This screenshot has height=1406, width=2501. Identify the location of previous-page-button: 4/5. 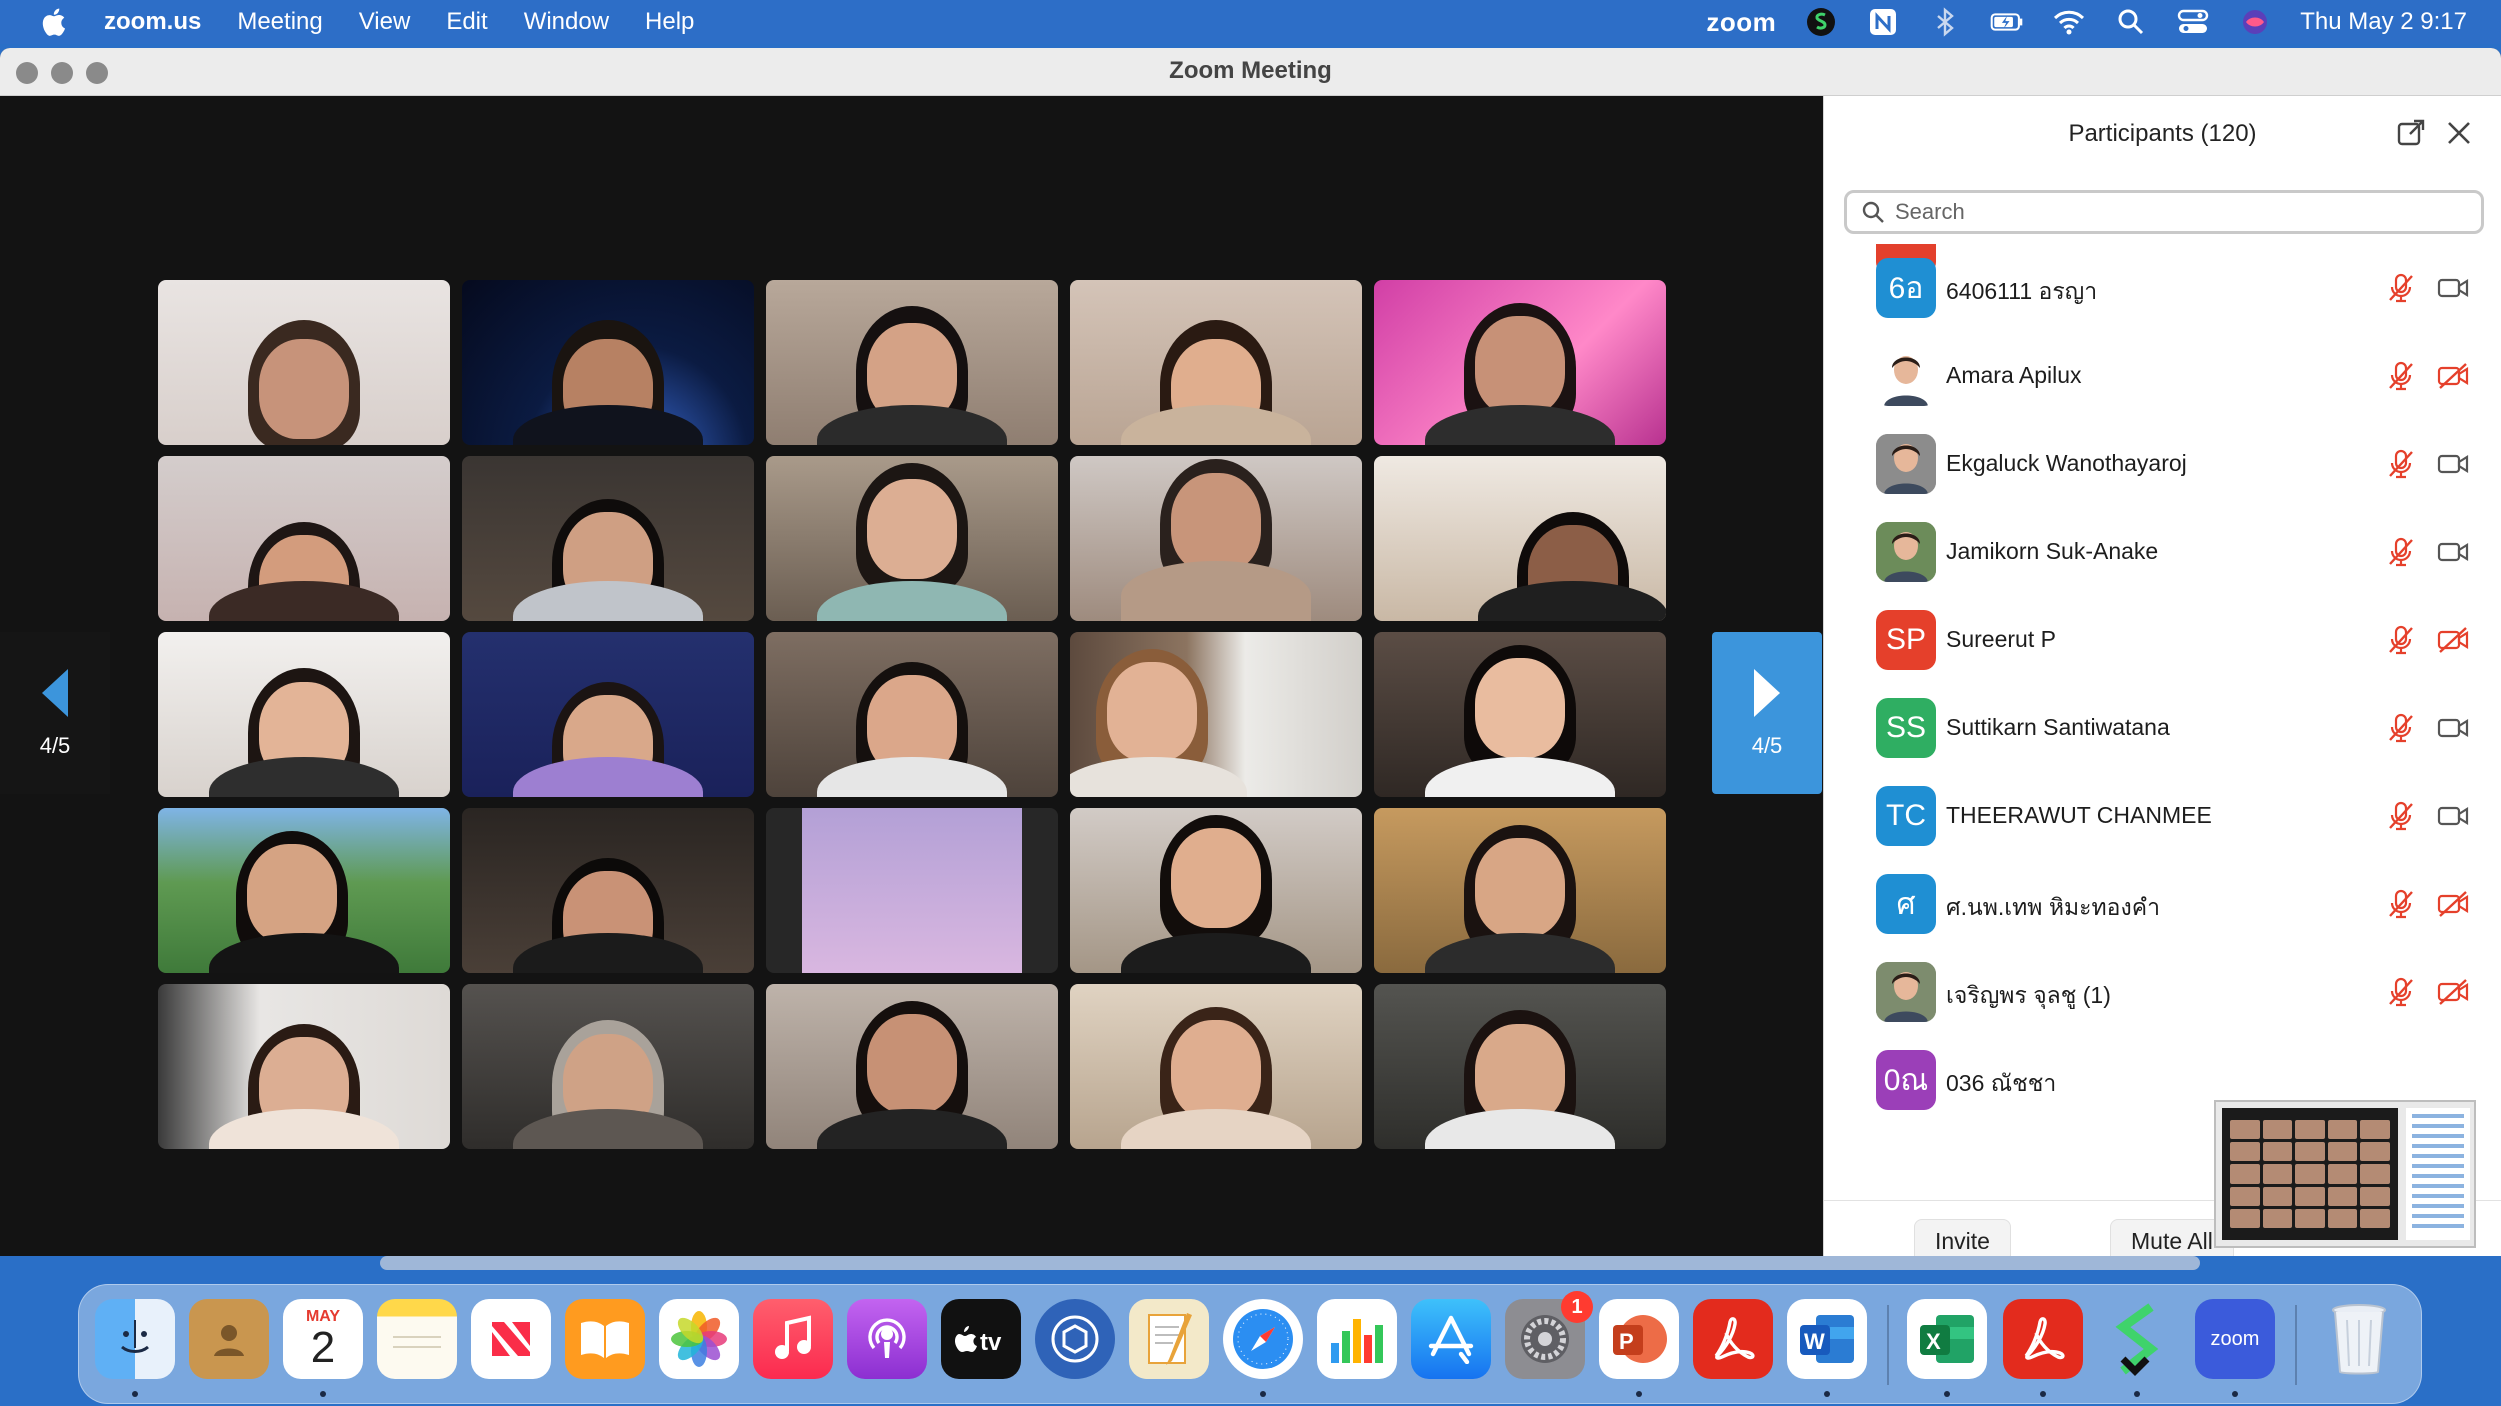
(55, 713).